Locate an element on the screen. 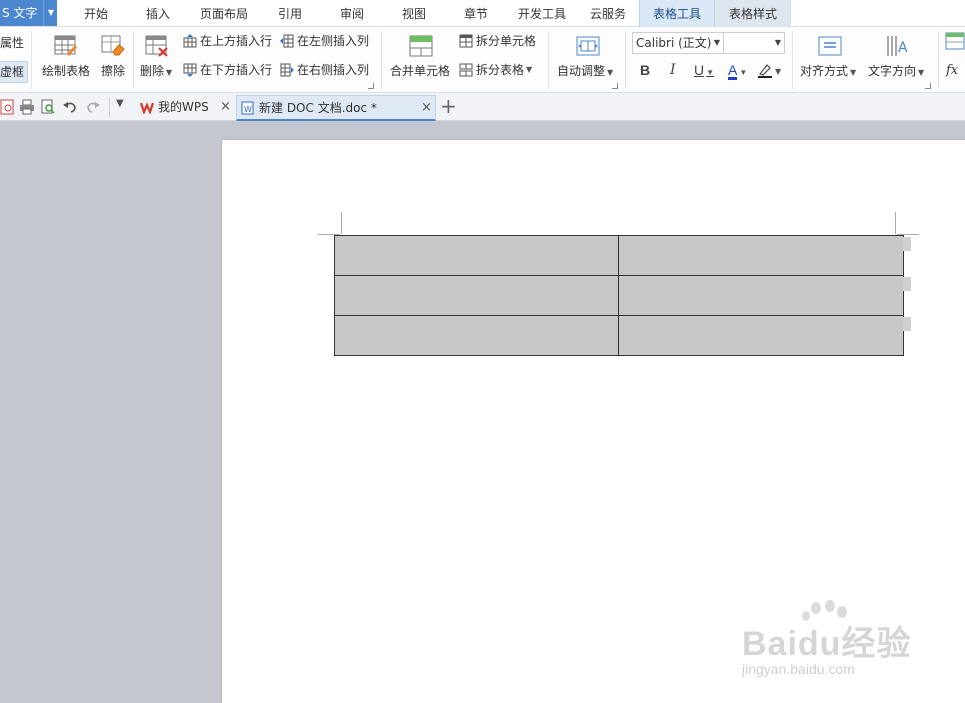 This screenshot has height=703, width=965. underline-button: U ▼ is located at coordinates (704, 70).